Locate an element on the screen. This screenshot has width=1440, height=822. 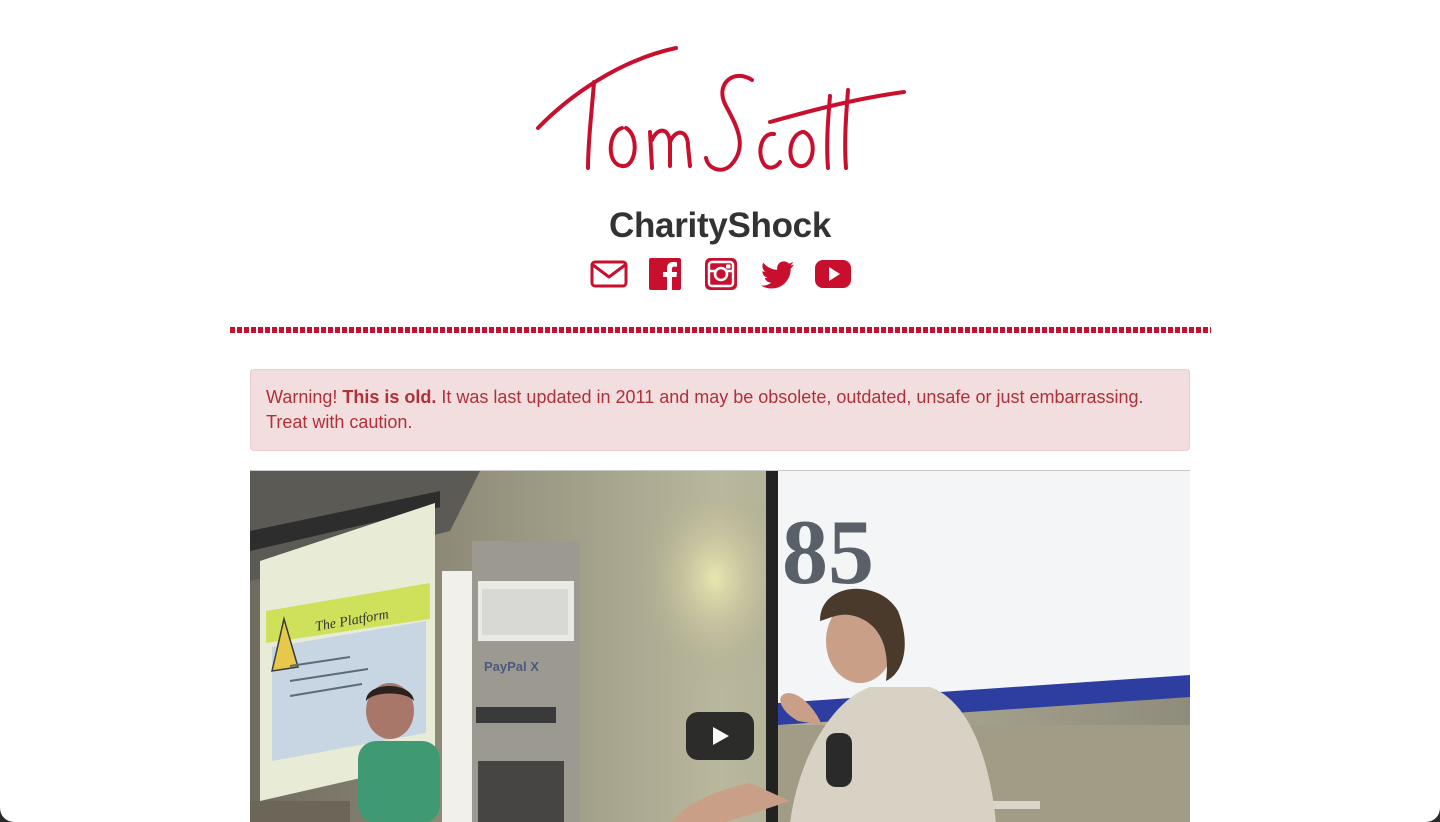
facebook-icon is located at coordinates (665, 274).